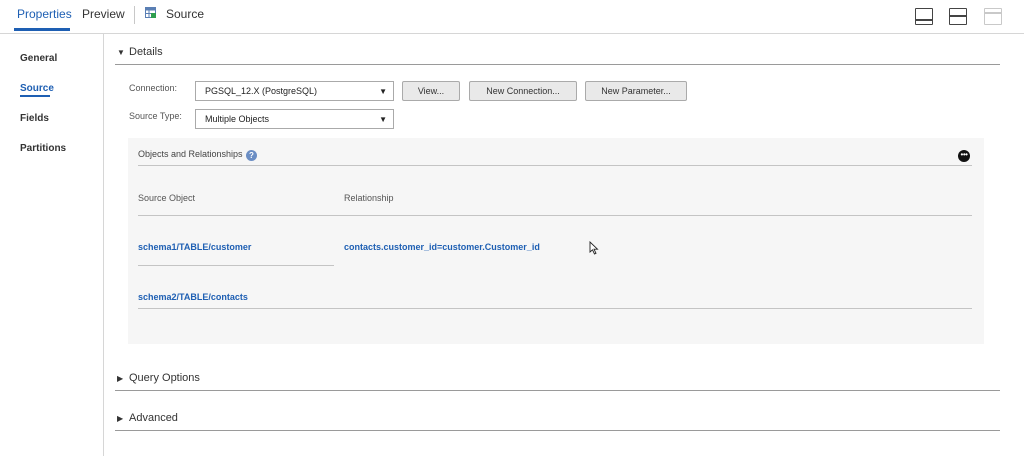  I want to click on properties-nav, so click(52, 245).